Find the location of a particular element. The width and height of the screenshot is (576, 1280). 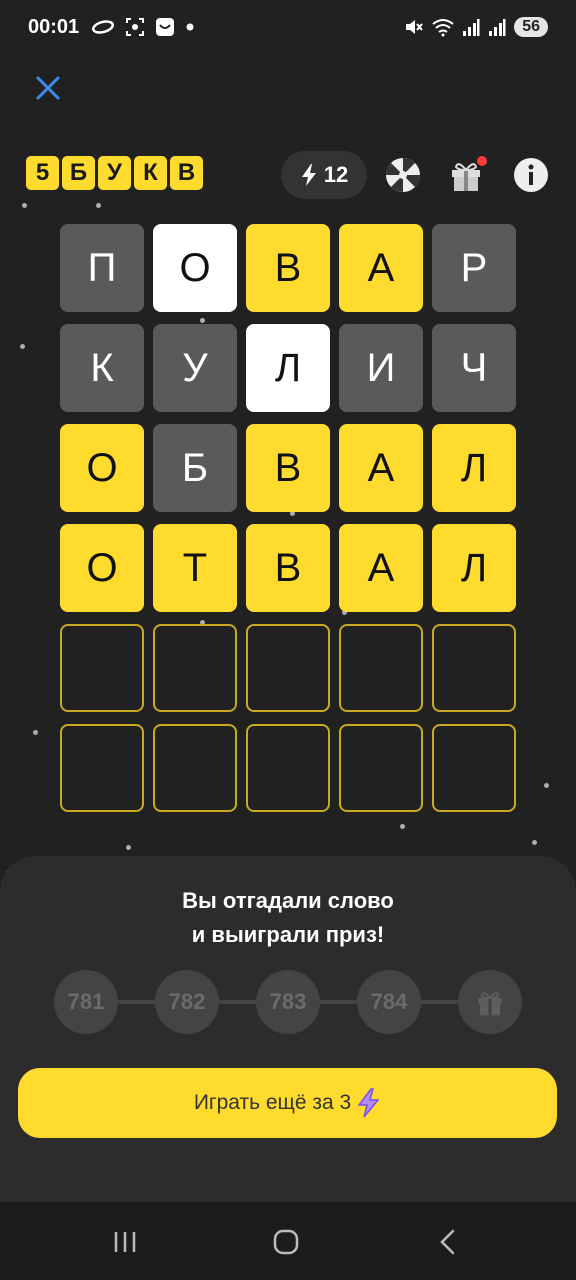

letter-cell: Ч is located at coordinates (474, 368).